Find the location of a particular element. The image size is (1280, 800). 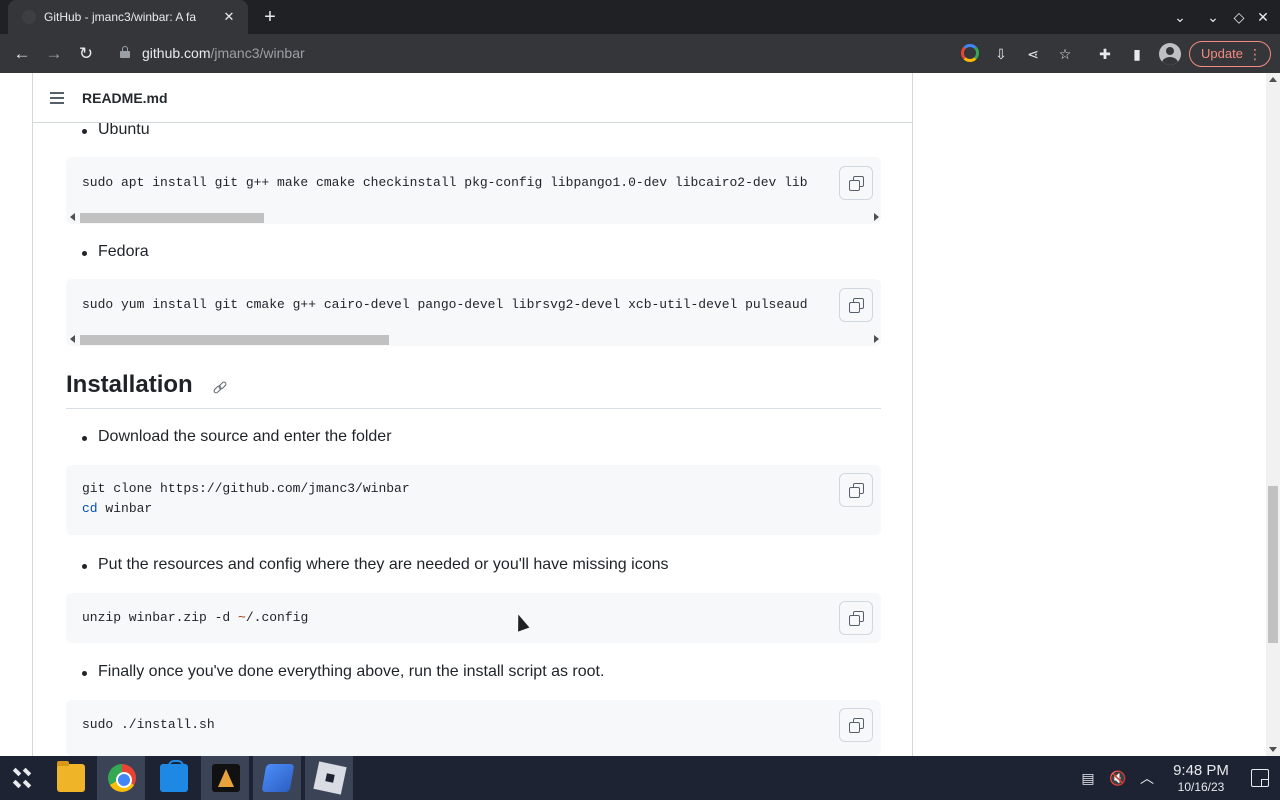

page-vertical-scrollbar is located at coordinates (1273, 414).